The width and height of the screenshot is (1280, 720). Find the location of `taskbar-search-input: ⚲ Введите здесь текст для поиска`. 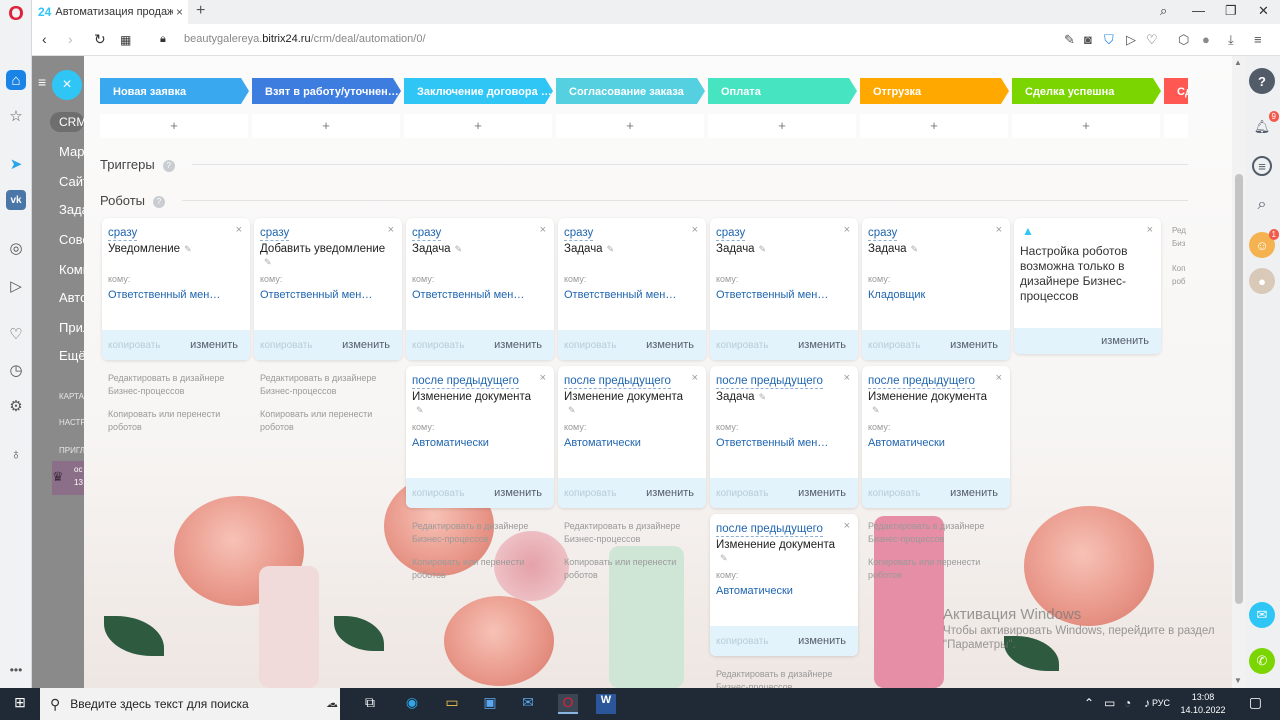

taskbar-search-input: ⚲ Введите здесь текст для поиска is located at coordinates (190, 704).